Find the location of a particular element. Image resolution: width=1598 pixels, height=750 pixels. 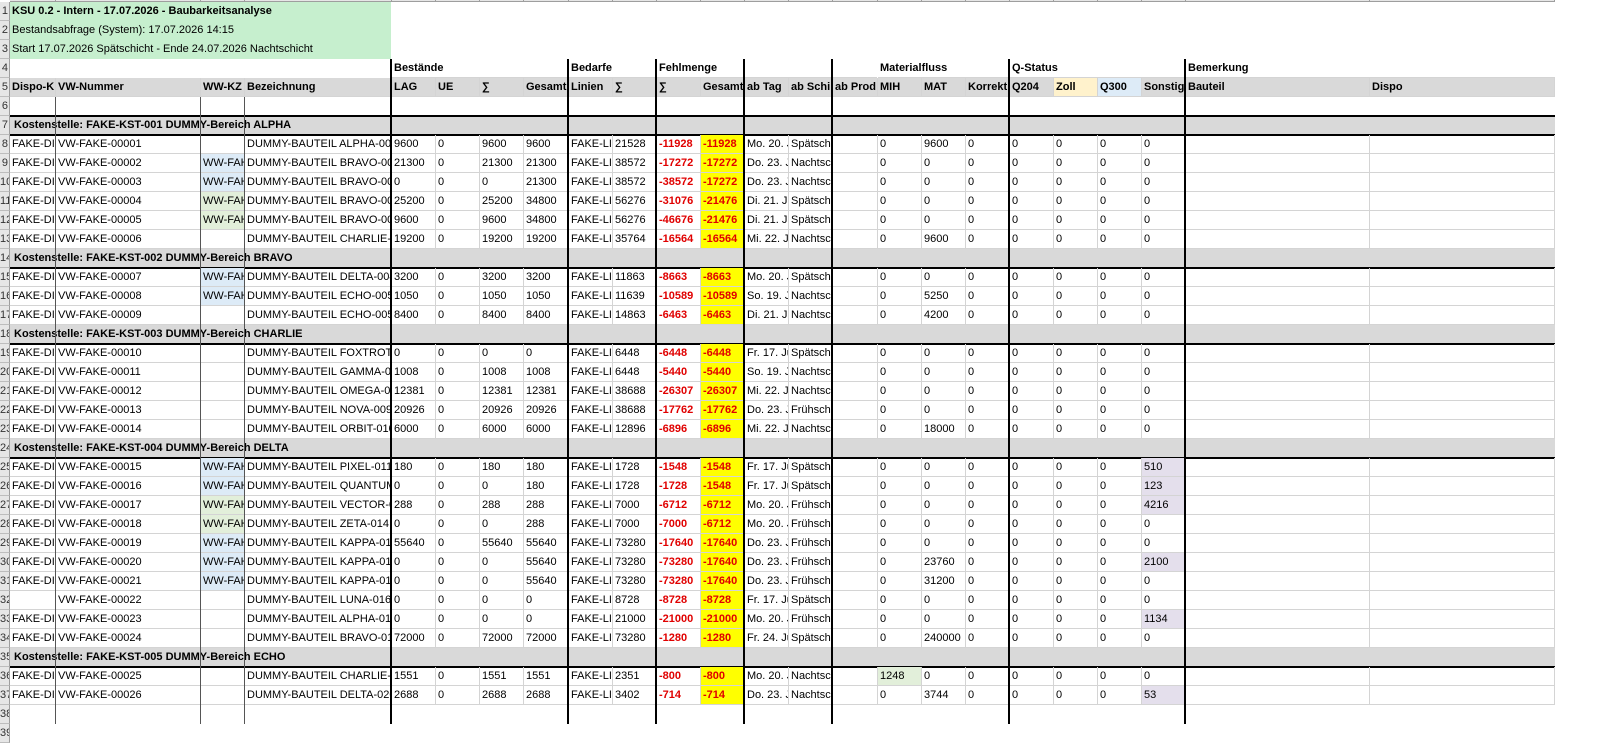

table-cell: 7000 is located at coordinates (635, 524).